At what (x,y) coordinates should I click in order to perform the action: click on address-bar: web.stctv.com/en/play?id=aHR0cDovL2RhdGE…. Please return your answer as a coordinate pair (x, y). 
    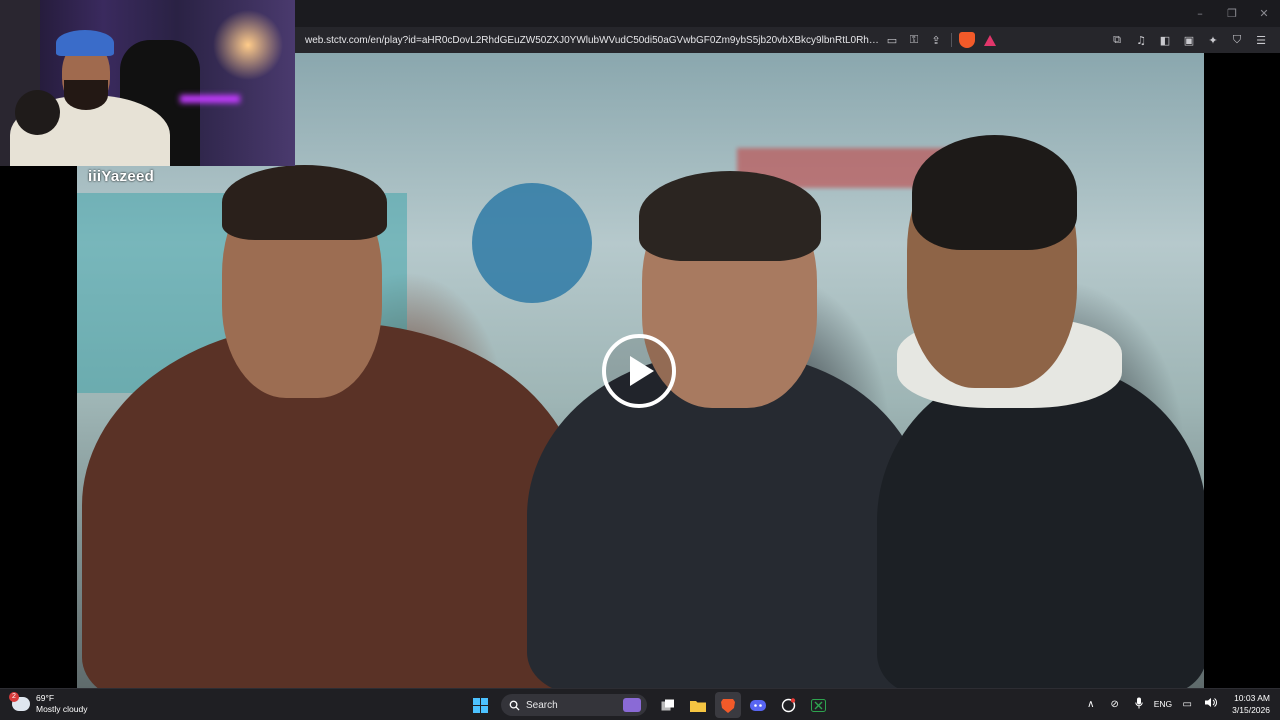
    Looking at the image, I should click on (787, 40).